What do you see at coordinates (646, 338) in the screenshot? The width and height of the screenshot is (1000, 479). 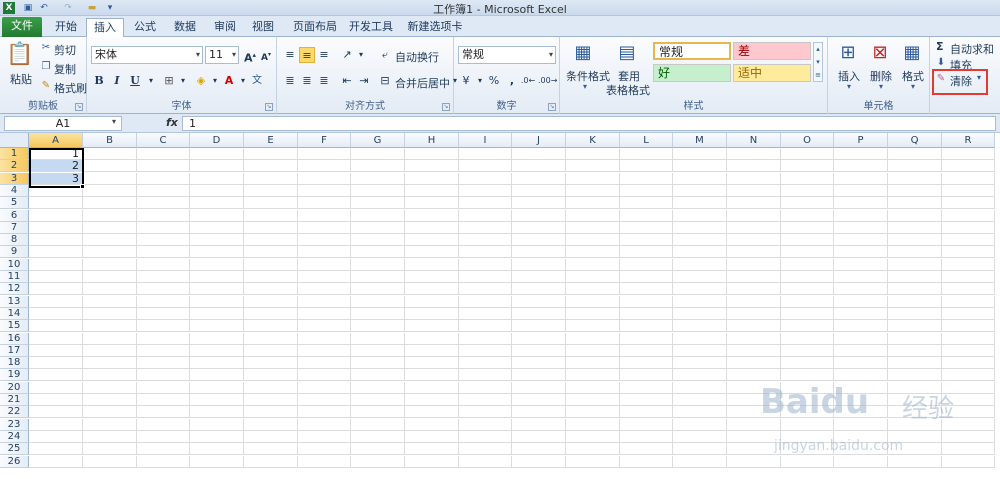 I see `cell-l16` at bounding box center [646, 338].